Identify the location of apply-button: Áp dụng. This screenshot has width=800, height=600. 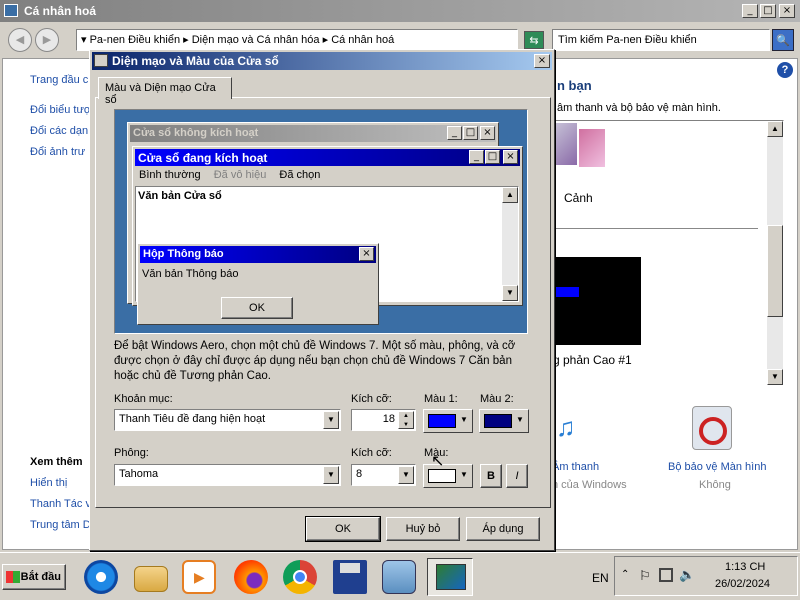
(503, 529).